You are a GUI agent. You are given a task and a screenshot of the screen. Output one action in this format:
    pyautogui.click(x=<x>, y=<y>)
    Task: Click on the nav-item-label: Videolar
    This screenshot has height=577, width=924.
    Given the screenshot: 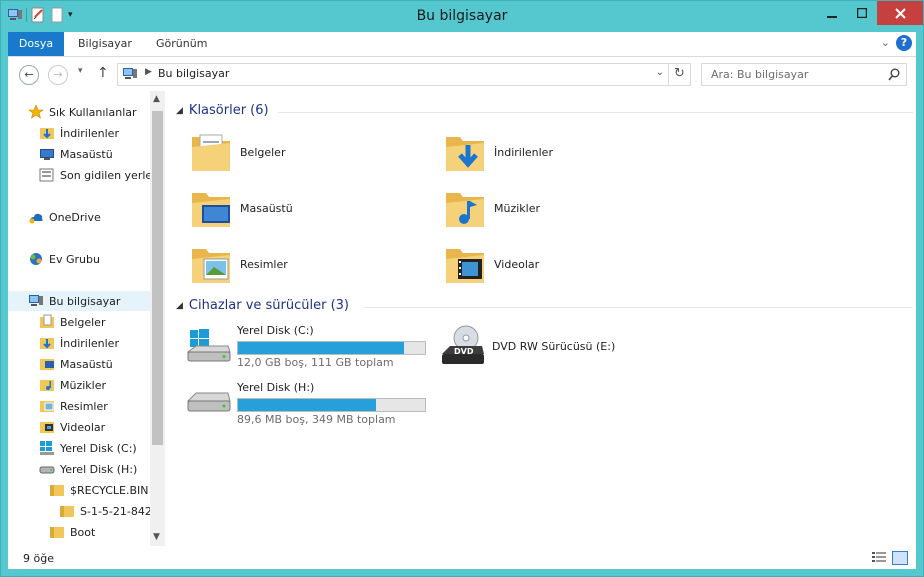 What is the action you would take?
    pyautogui.click(x=83, y=427)
    